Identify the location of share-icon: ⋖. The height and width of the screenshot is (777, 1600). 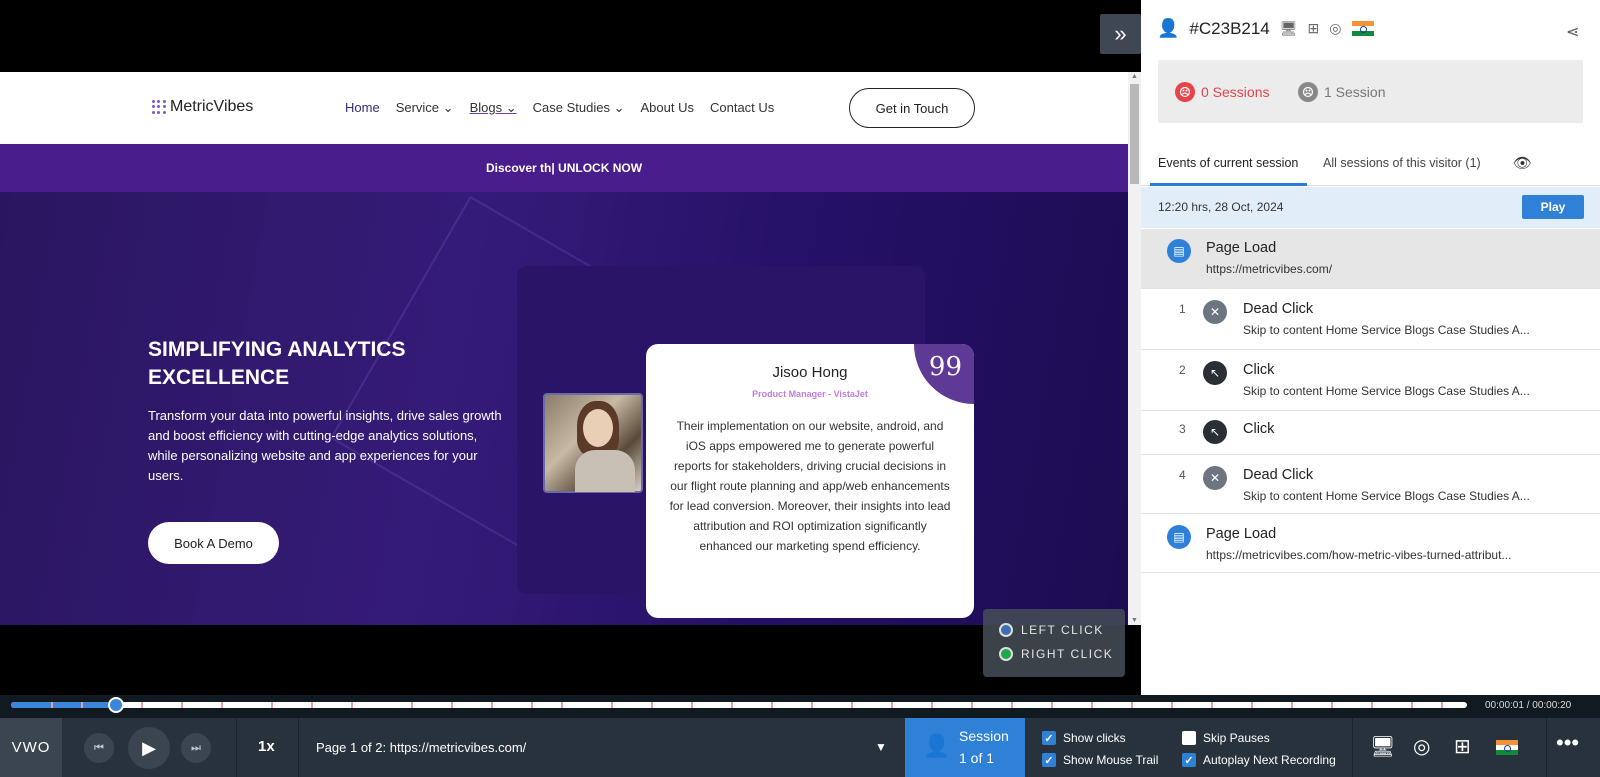
(1572, 32).